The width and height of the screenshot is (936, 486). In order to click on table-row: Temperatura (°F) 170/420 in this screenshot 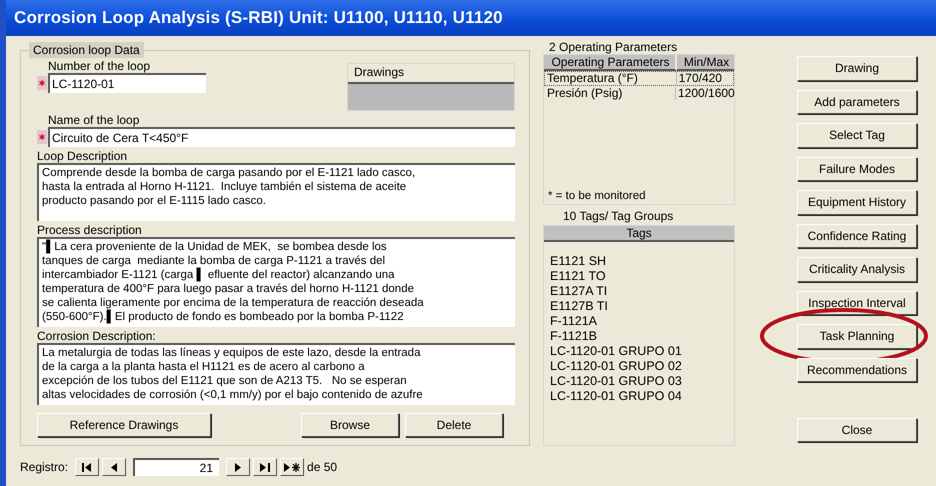, I will do `click(639, 78)`.